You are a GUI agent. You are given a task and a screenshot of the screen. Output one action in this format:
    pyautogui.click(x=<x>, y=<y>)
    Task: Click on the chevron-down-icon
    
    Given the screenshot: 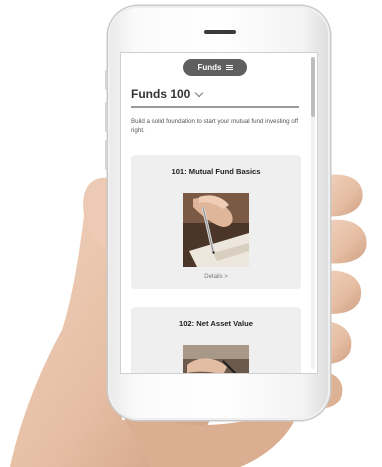 What is the action you would take?
    pyautogui.click(x=199, y=92)
    